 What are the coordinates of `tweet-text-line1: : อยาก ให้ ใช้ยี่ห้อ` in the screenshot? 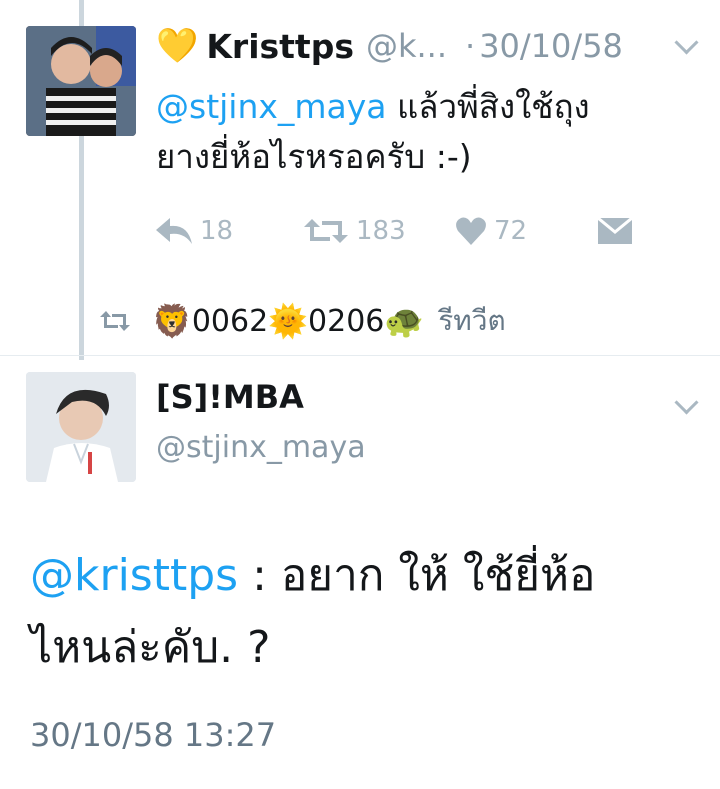 It's located at (417, 575).